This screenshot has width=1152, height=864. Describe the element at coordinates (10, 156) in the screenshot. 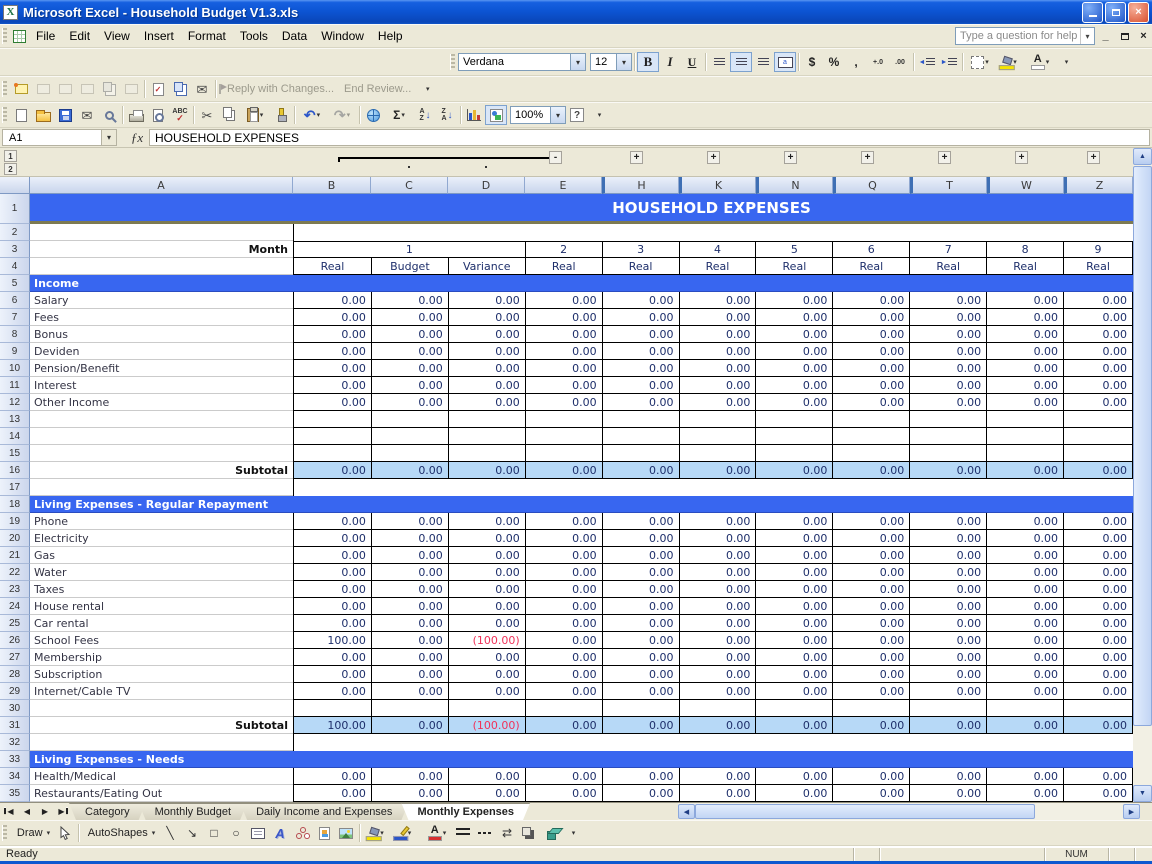

I see `outline-level-1-button: 1` at that location.